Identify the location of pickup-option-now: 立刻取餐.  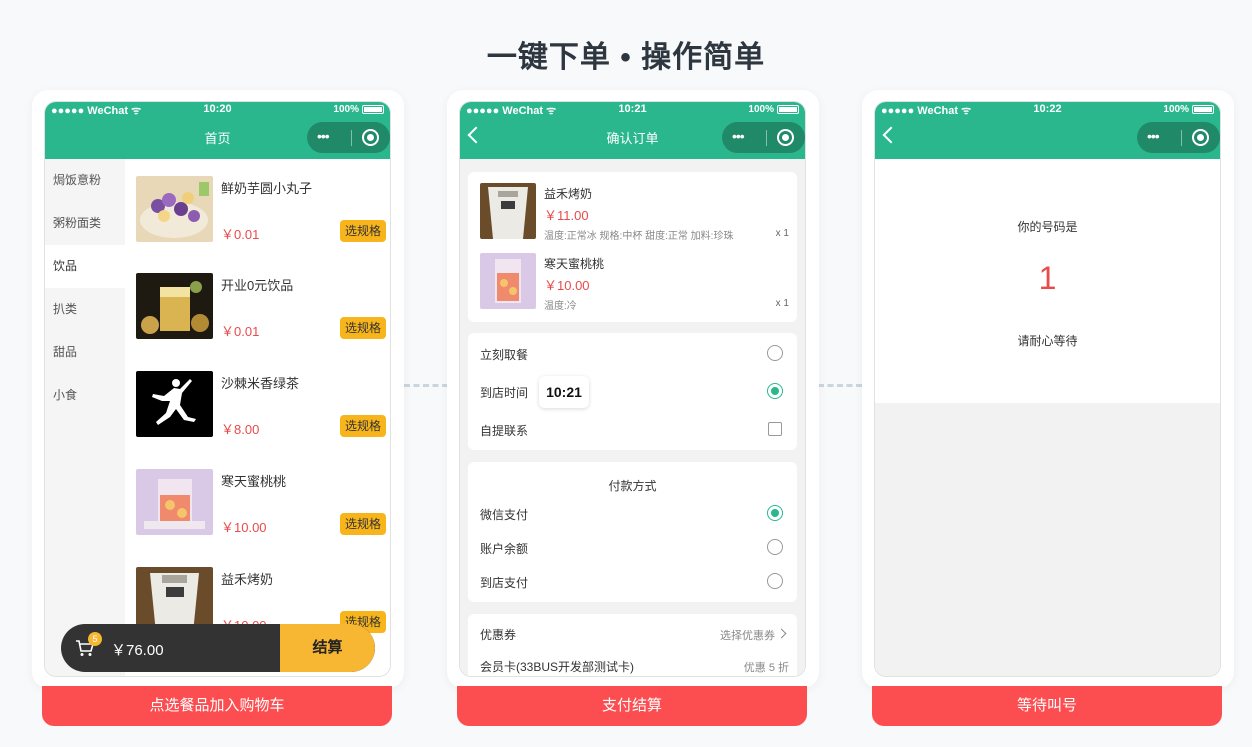
(632, 354).